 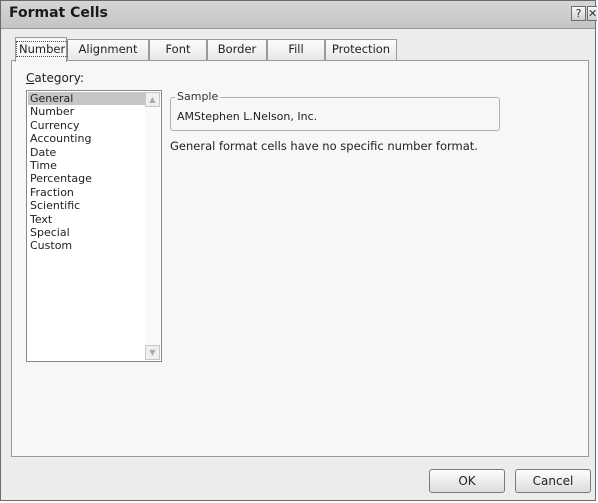 What do you see at coordinates (152, 226) in the screenshot?
I see `category-scrollbar: ▲ ▼` at bounding box center [152, 226].